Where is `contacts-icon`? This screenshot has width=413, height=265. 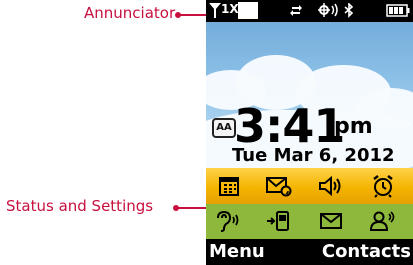 contacts-icon is located at coordinates (383, 221).